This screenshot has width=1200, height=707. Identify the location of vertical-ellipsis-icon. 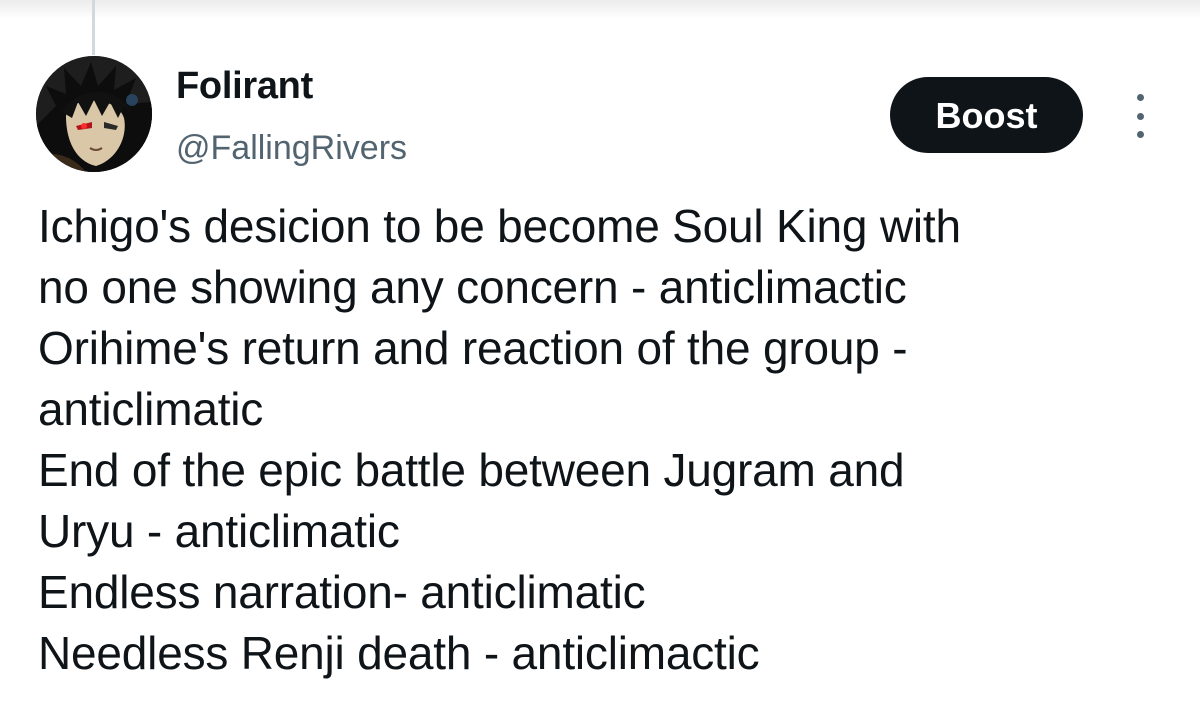
(1140, 97).